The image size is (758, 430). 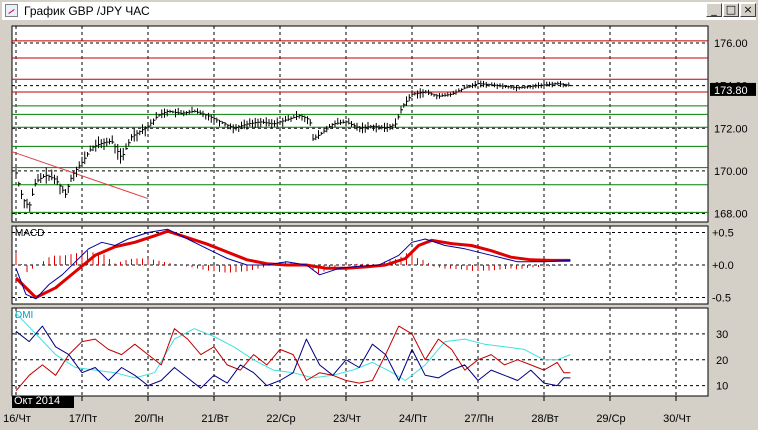 I want to click on x-axis-tick-label: 22/Ср, so click(x=280, y=419).